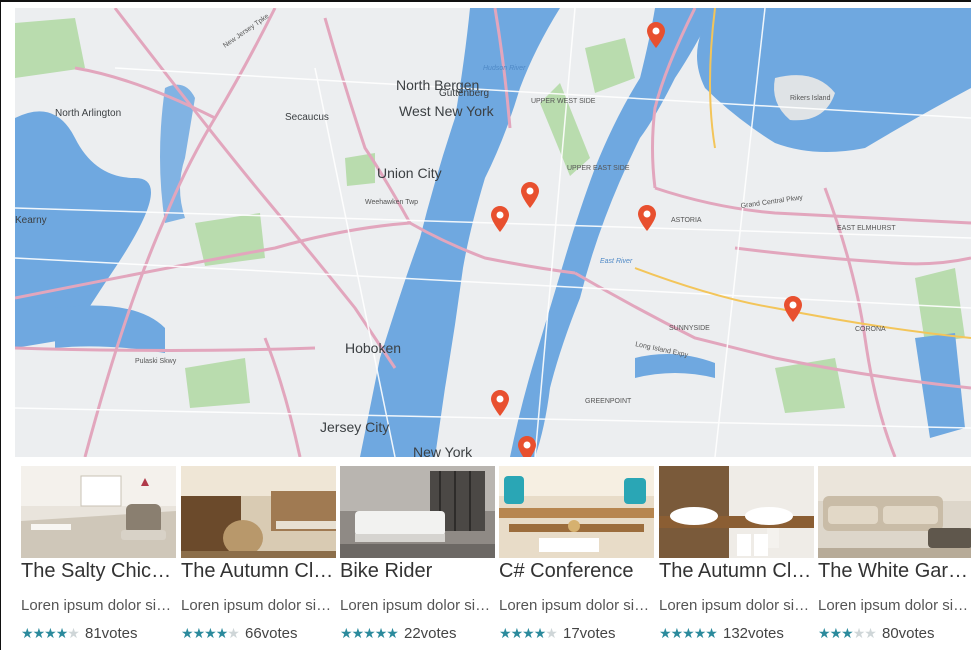 The height and width of the screenshot is (650, 971). What do you see at coordinates (866, 228) in the screenshot?
I see `map-label: EAST ELMHURST` at bounding box center [866, 228].